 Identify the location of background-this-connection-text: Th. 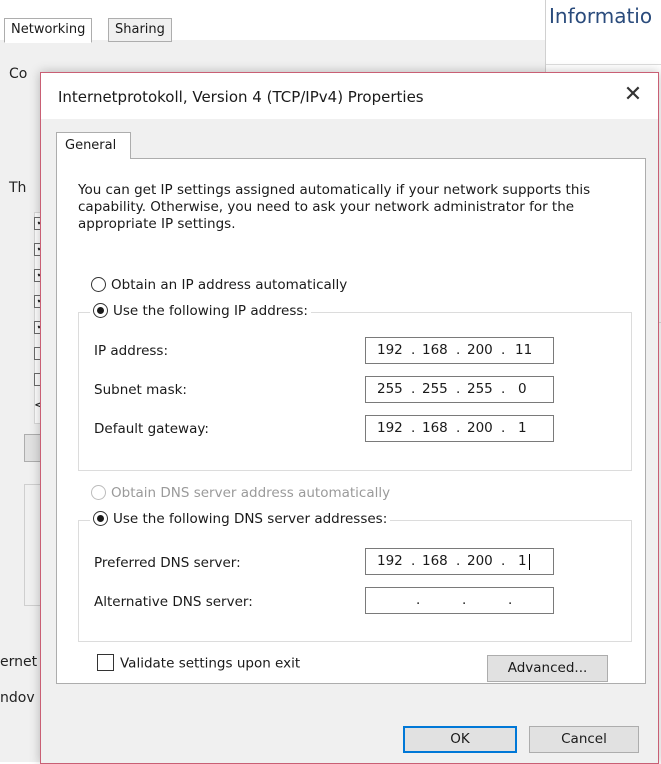
(18, 188).